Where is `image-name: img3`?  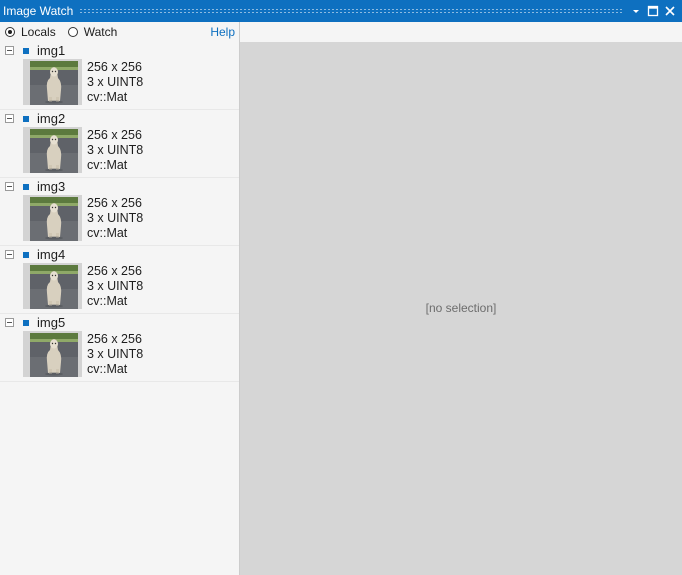
image-name: img3 is located at coordinates (51, 186).